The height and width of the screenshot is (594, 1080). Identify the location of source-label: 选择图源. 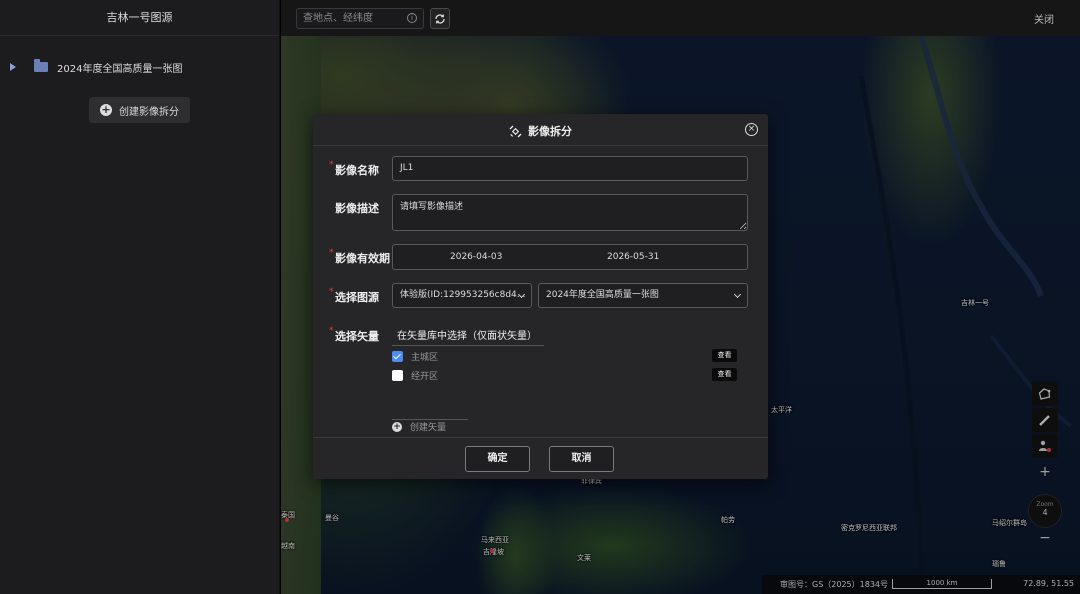
(357, 297).